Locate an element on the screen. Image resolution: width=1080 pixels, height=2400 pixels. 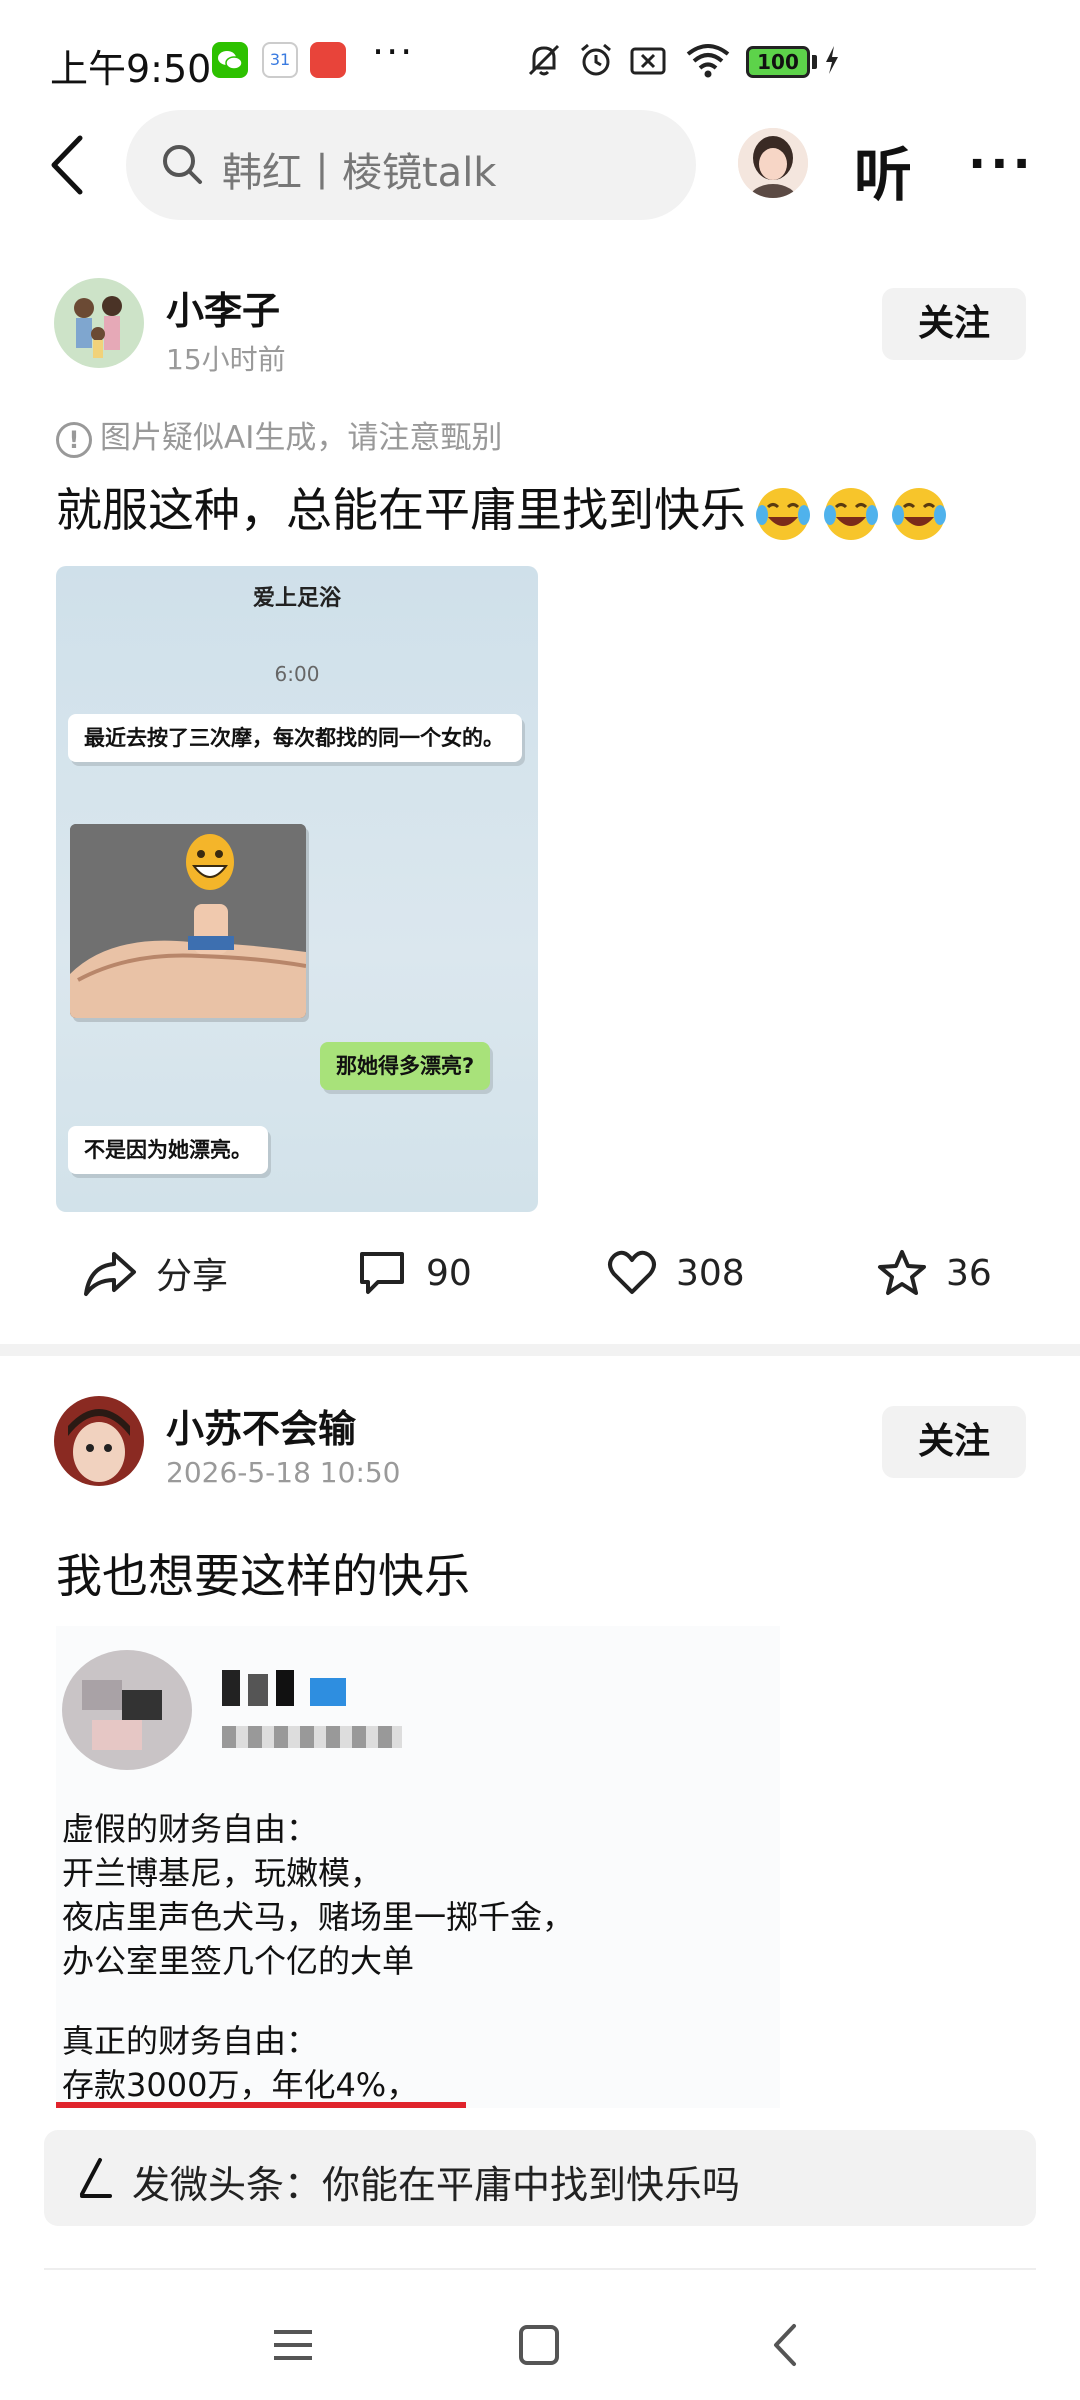
red-underline is located at coordinates (261, 2105).